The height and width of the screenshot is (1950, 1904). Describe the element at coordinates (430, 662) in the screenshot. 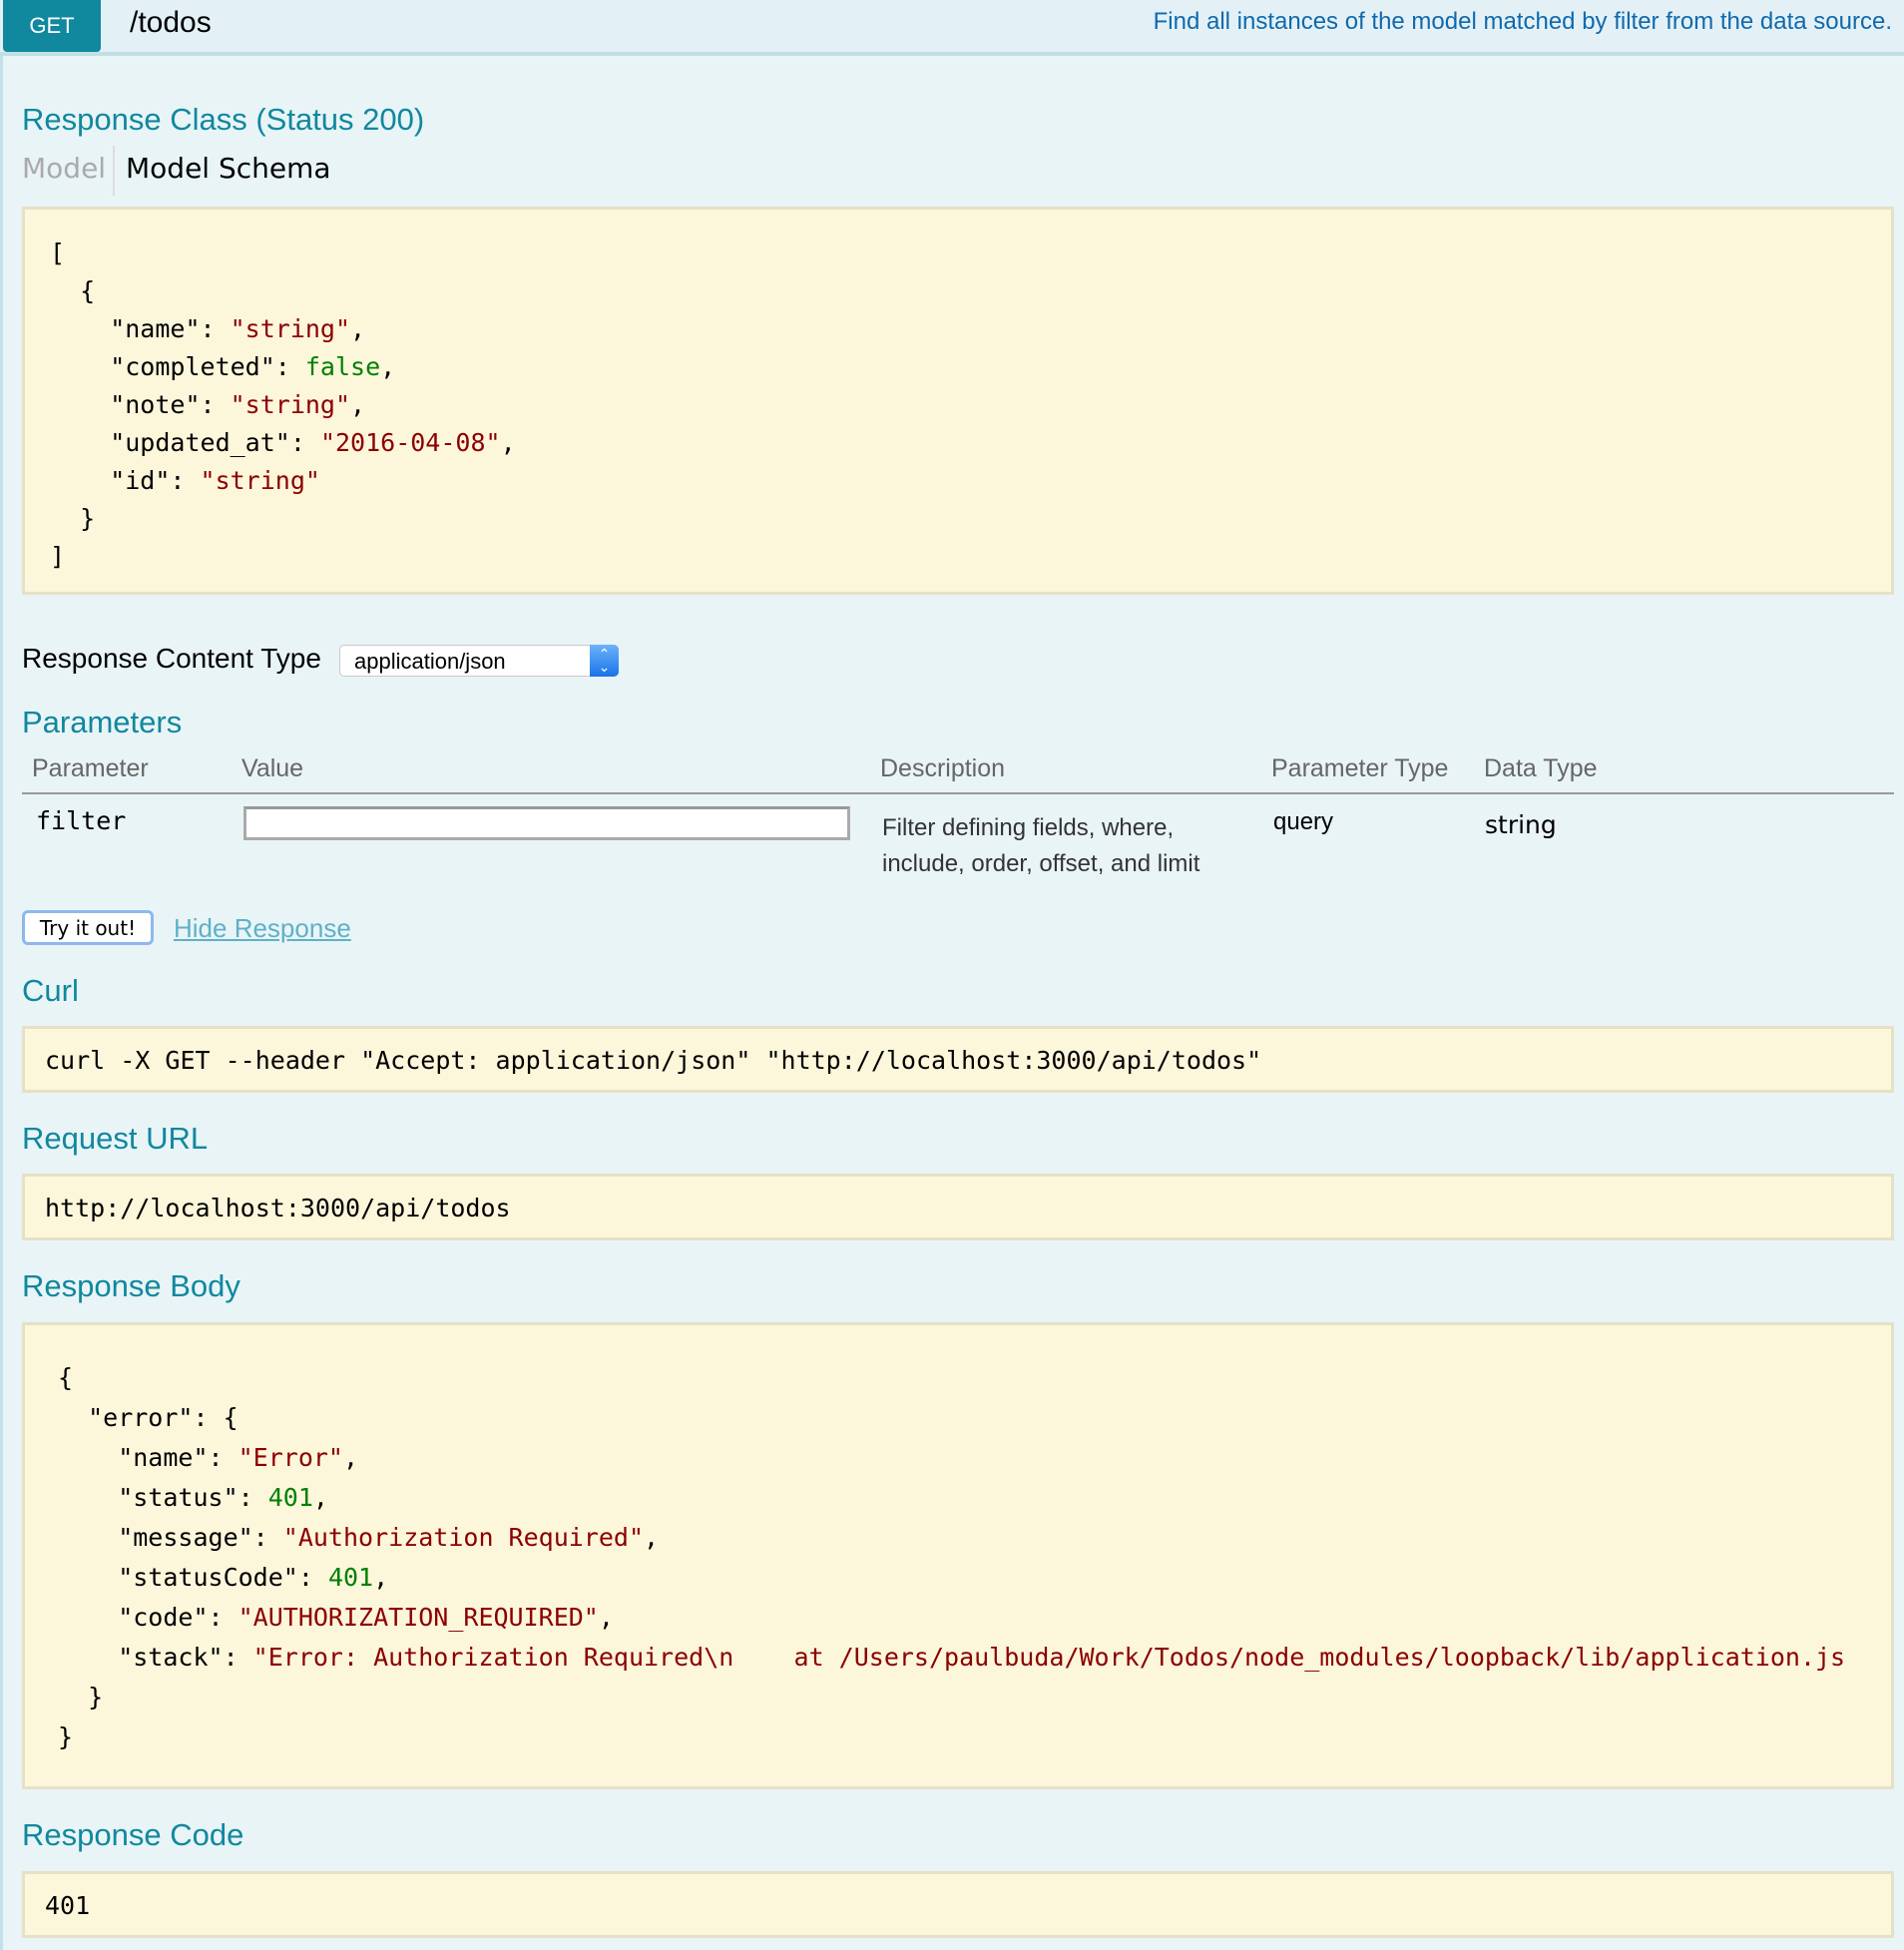

I see `response-content-type-value: application/json` at that location.